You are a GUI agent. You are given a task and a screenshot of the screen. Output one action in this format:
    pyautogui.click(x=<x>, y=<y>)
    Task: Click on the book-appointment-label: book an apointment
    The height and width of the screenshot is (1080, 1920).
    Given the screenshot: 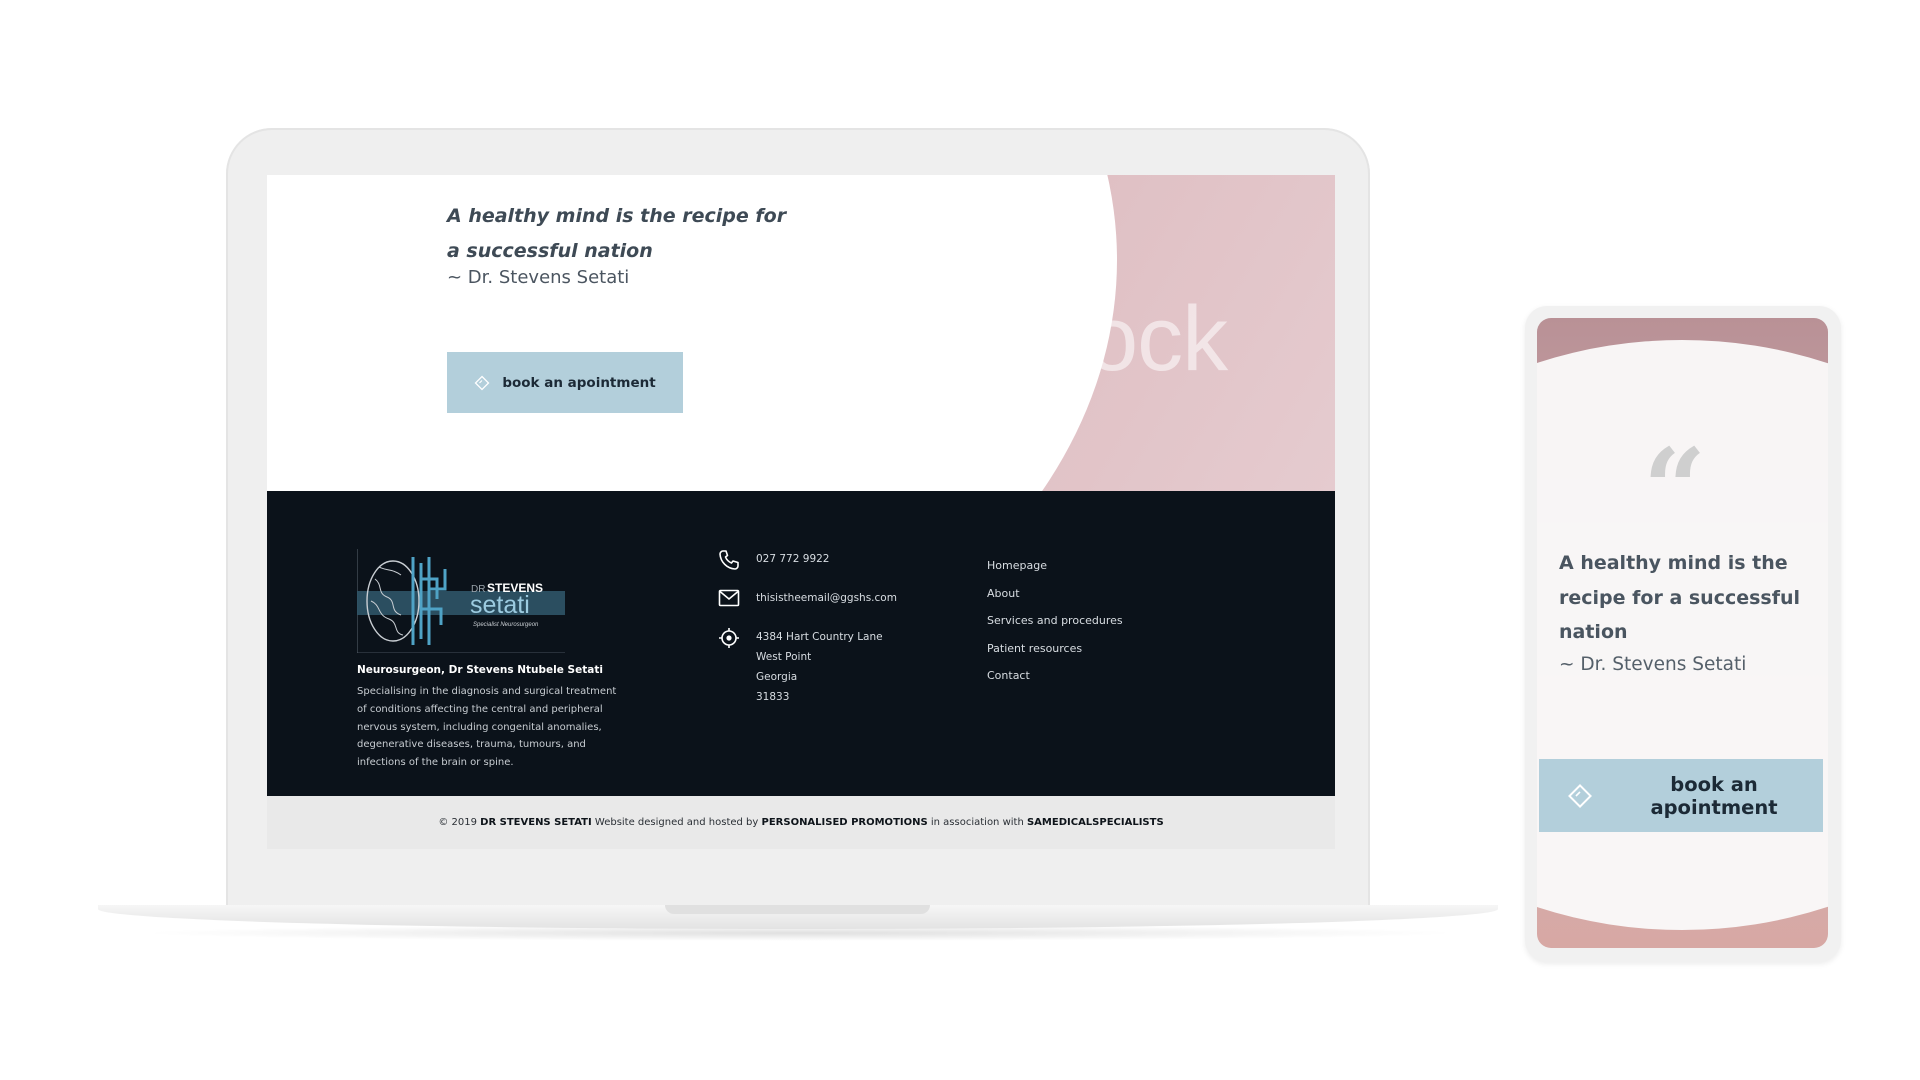 What is the action you would take?
    pyautogui.click(x=579, y=382)
    